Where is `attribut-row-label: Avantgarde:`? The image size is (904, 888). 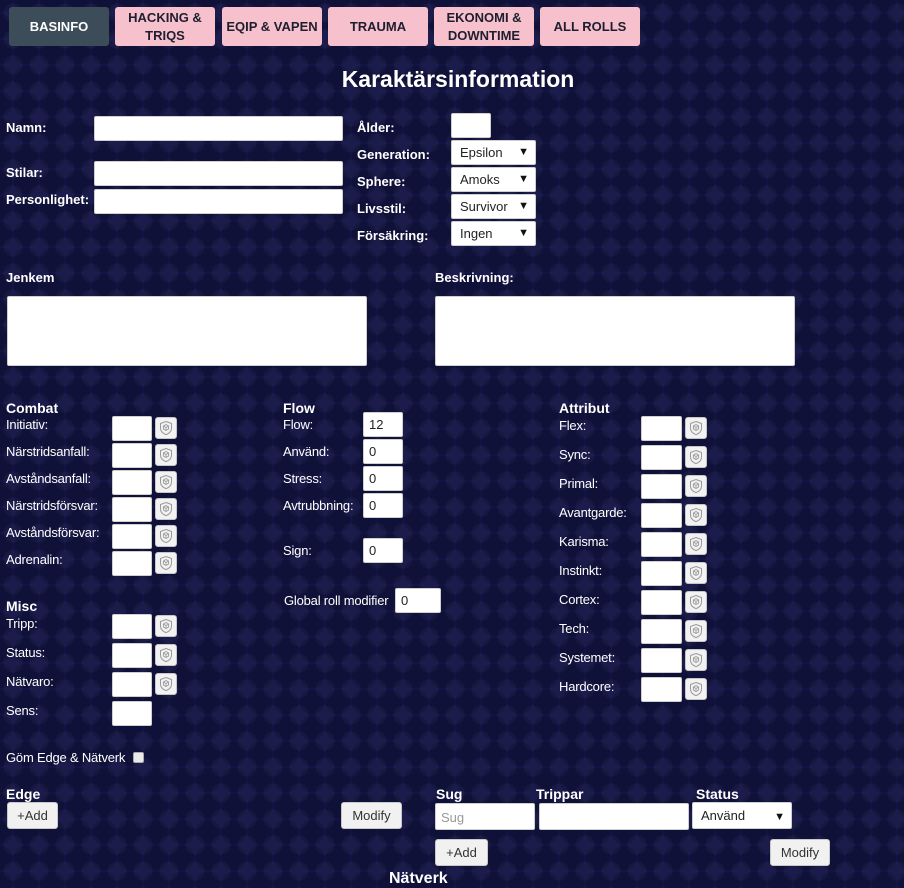 attribut-row-label: Avantgarde: is located at coordinates (593, 512).